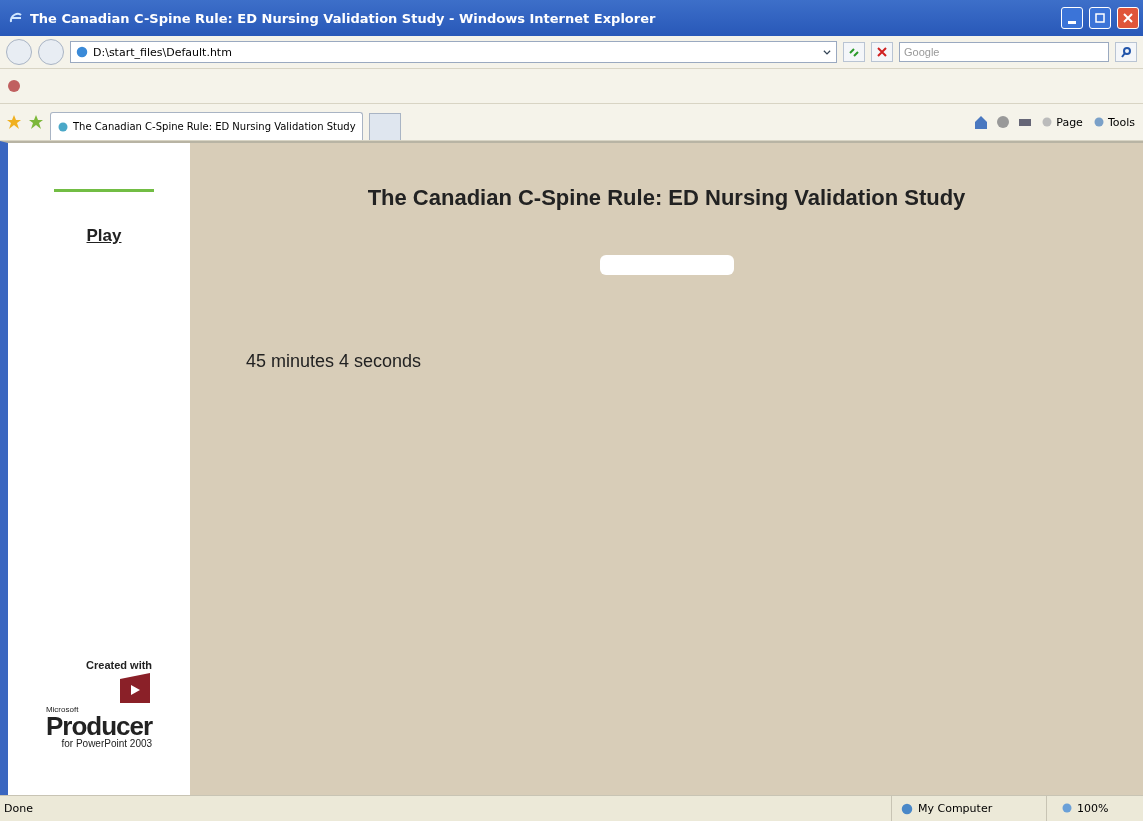  What do you see at coordinates (206, 126) in the screenshot?
I see `browser-tab: The Canadian C-Spine Rule: ED Nursing Validation Study` at bounding box center [206, 126].